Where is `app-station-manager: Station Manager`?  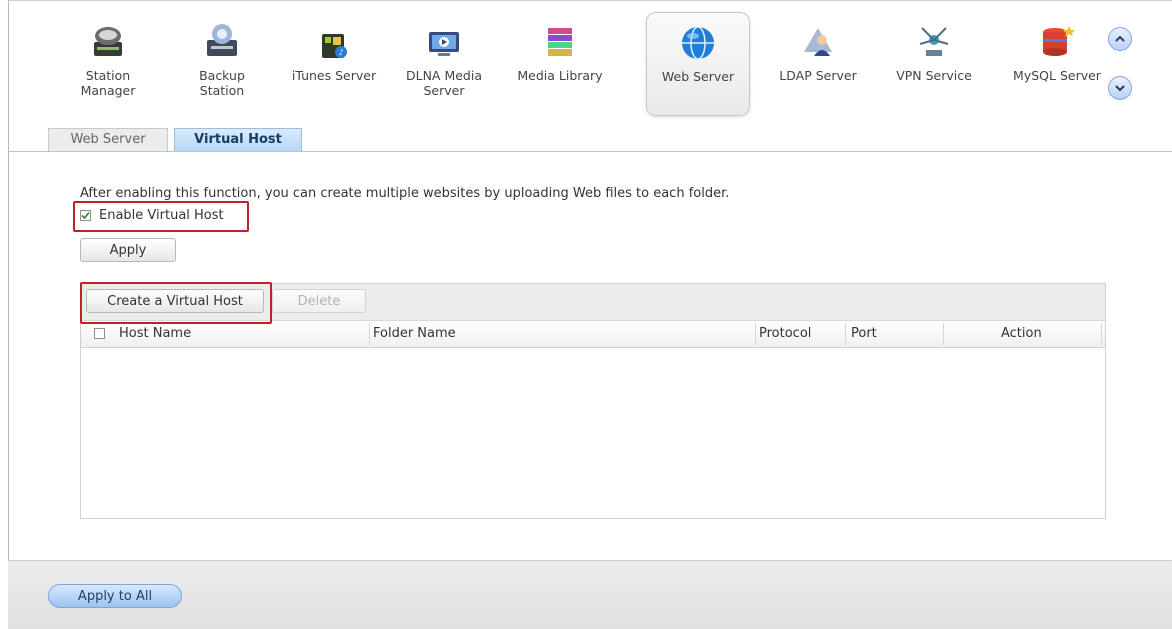 app-station-manager: Station Manager is located at coordinates (108, 64).